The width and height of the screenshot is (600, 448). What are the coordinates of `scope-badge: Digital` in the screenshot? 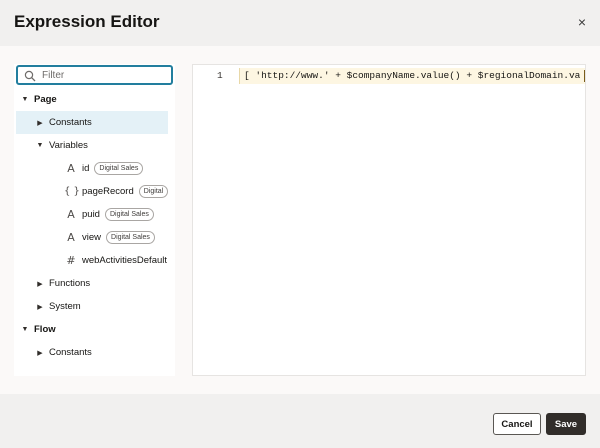 It's located at (153, 191).